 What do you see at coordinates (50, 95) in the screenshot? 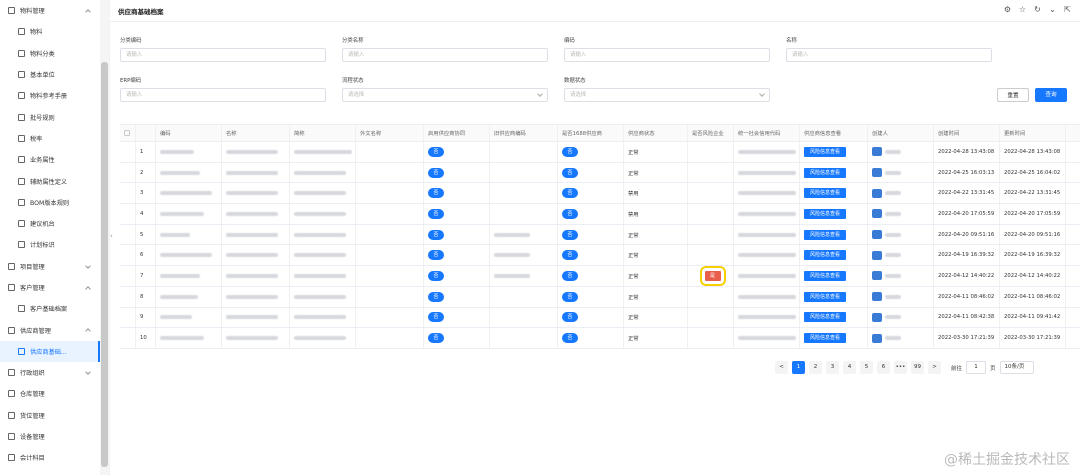
I see `sidebar-item: 物料参考手册` at bounding box center [50, 95].